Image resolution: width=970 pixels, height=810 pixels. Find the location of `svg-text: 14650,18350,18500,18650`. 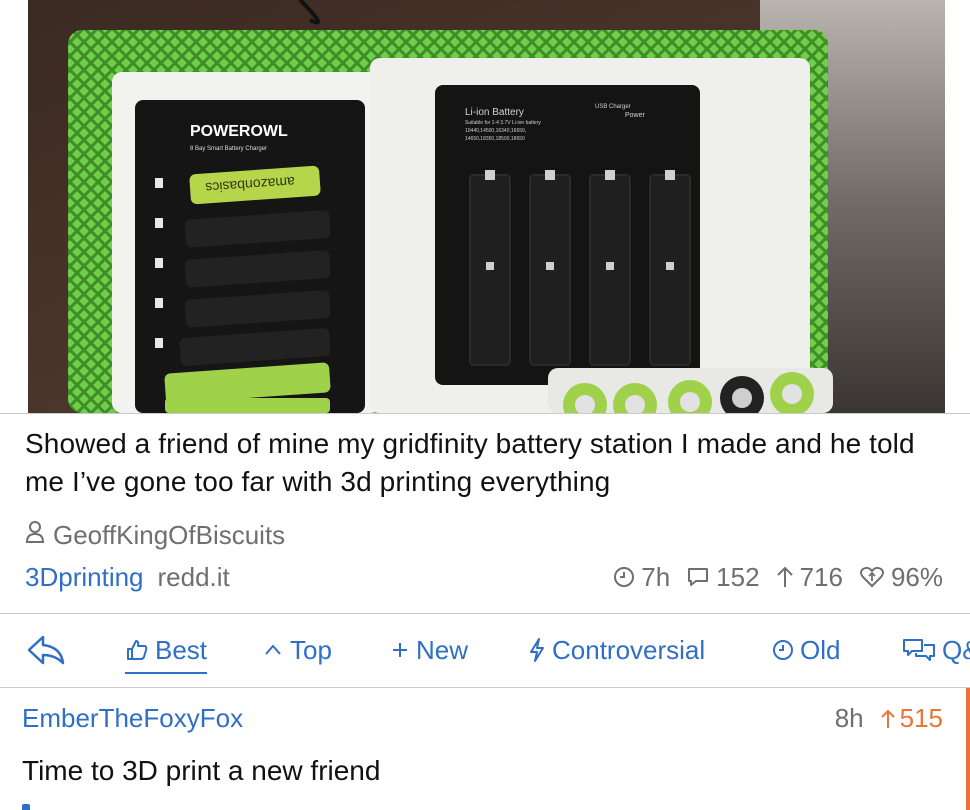

svg-text: 14650,18350,18500,18650 is located at coordinates (495, 139).